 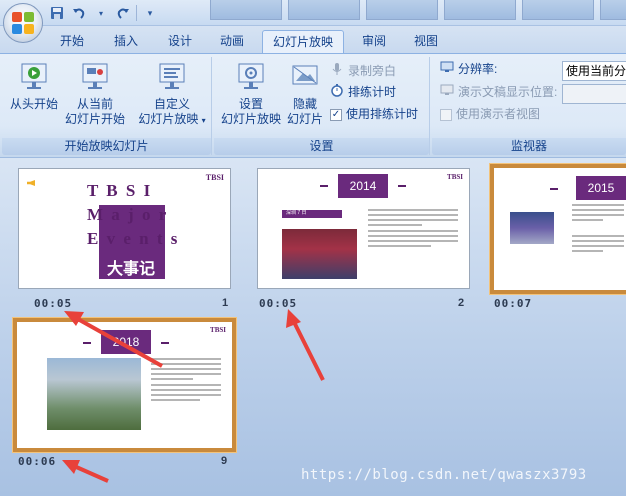 I want to click on slide-2-timing: 00:05, so click(x=278, y=303).